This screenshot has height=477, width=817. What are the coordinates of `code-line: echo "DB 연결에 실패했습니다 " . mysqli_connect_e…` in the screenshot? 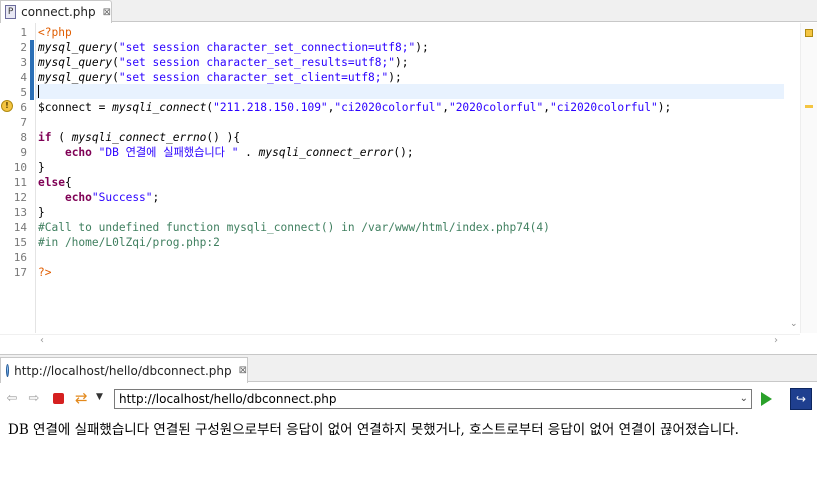 It's located at (226, 152).